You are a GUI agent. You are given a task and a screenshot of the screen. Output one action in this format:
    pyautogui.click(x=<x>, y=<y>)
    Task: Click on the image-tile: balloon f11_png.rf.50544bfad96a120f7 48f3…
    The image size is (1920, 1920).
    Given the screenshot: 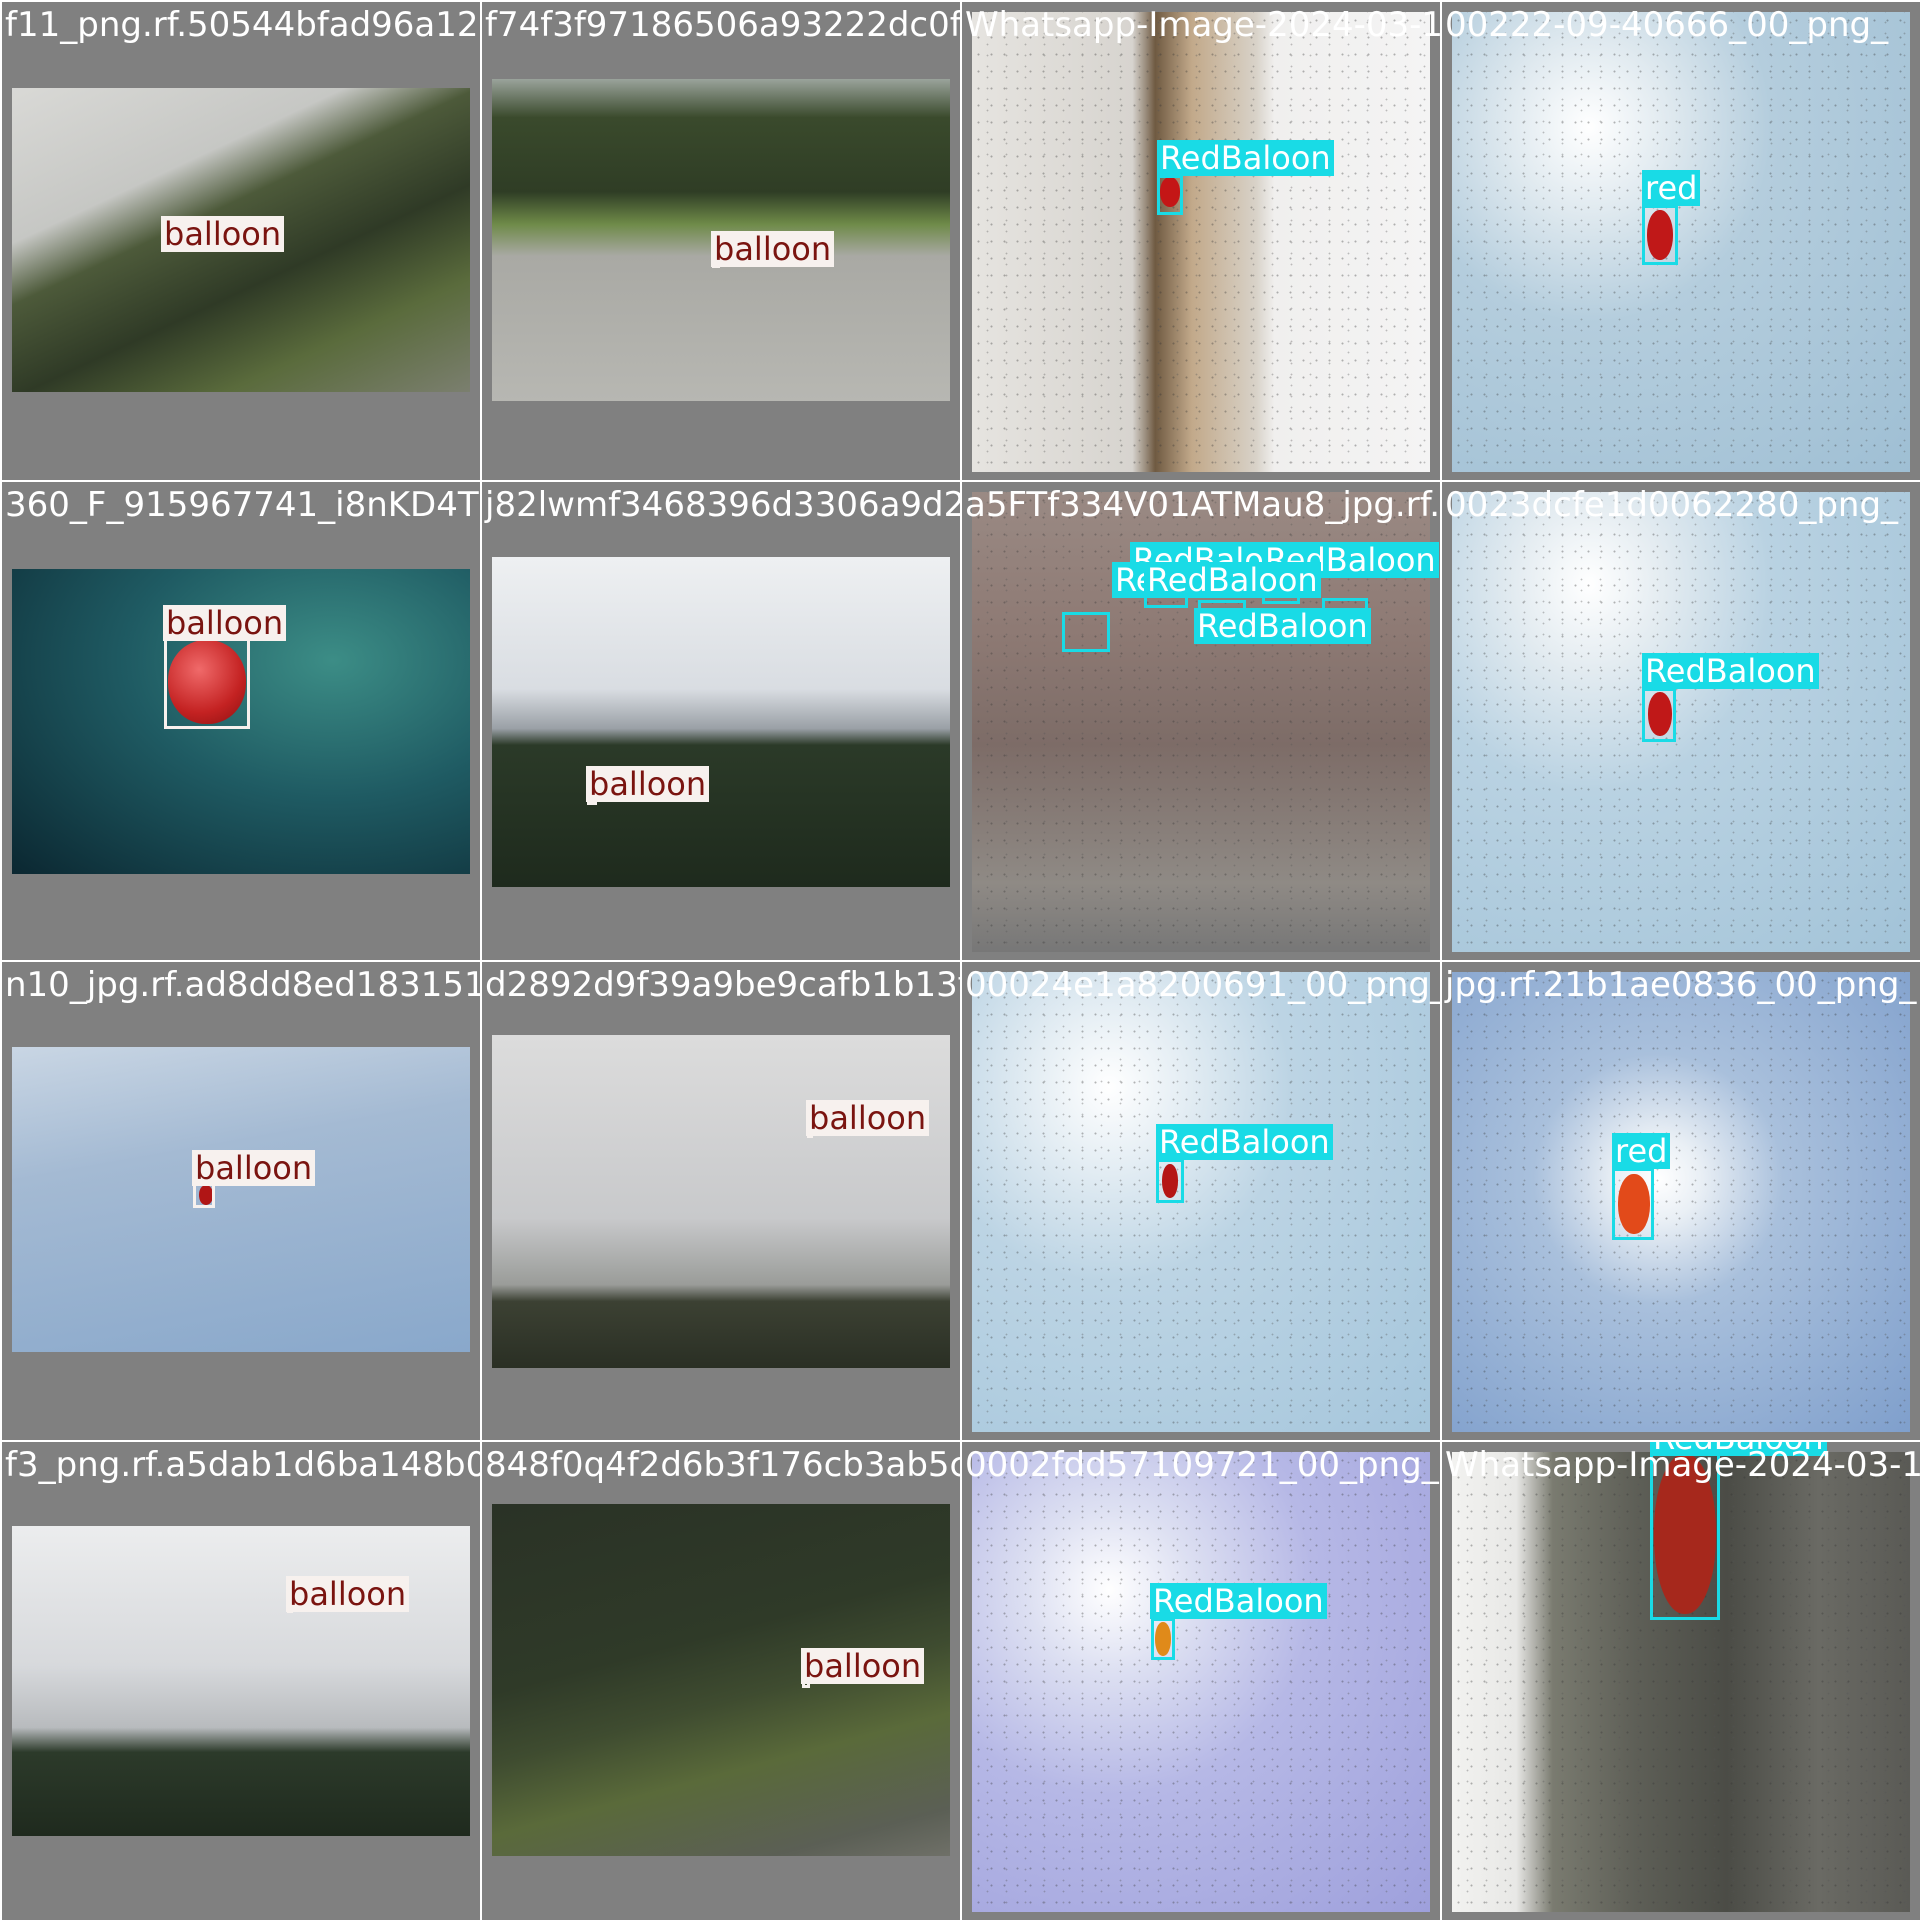 What is the action you would take?
    pyautogui.click(x=240, y=240)
    